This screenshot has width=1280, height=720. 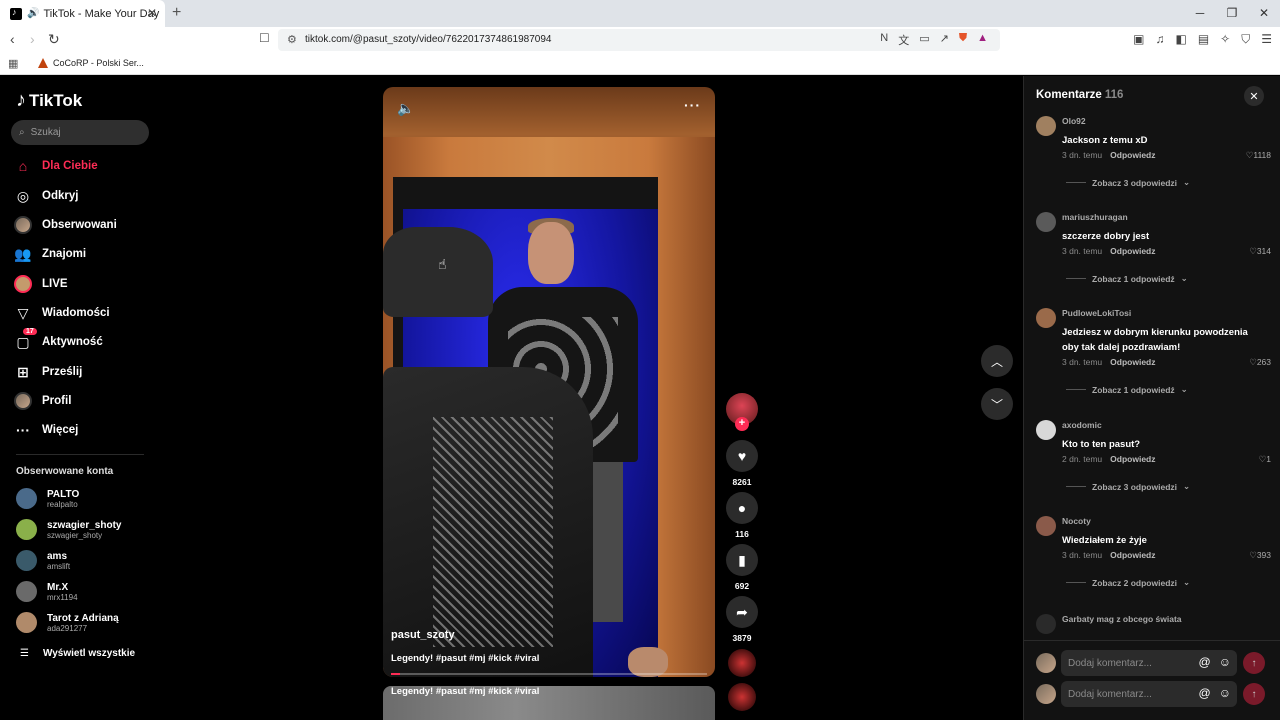 What do you see at coordinates (1122, 619) in the screenshot?
I see `comment-username: Garbaty mag z obcego świata` at bounding box center [1122, 619].